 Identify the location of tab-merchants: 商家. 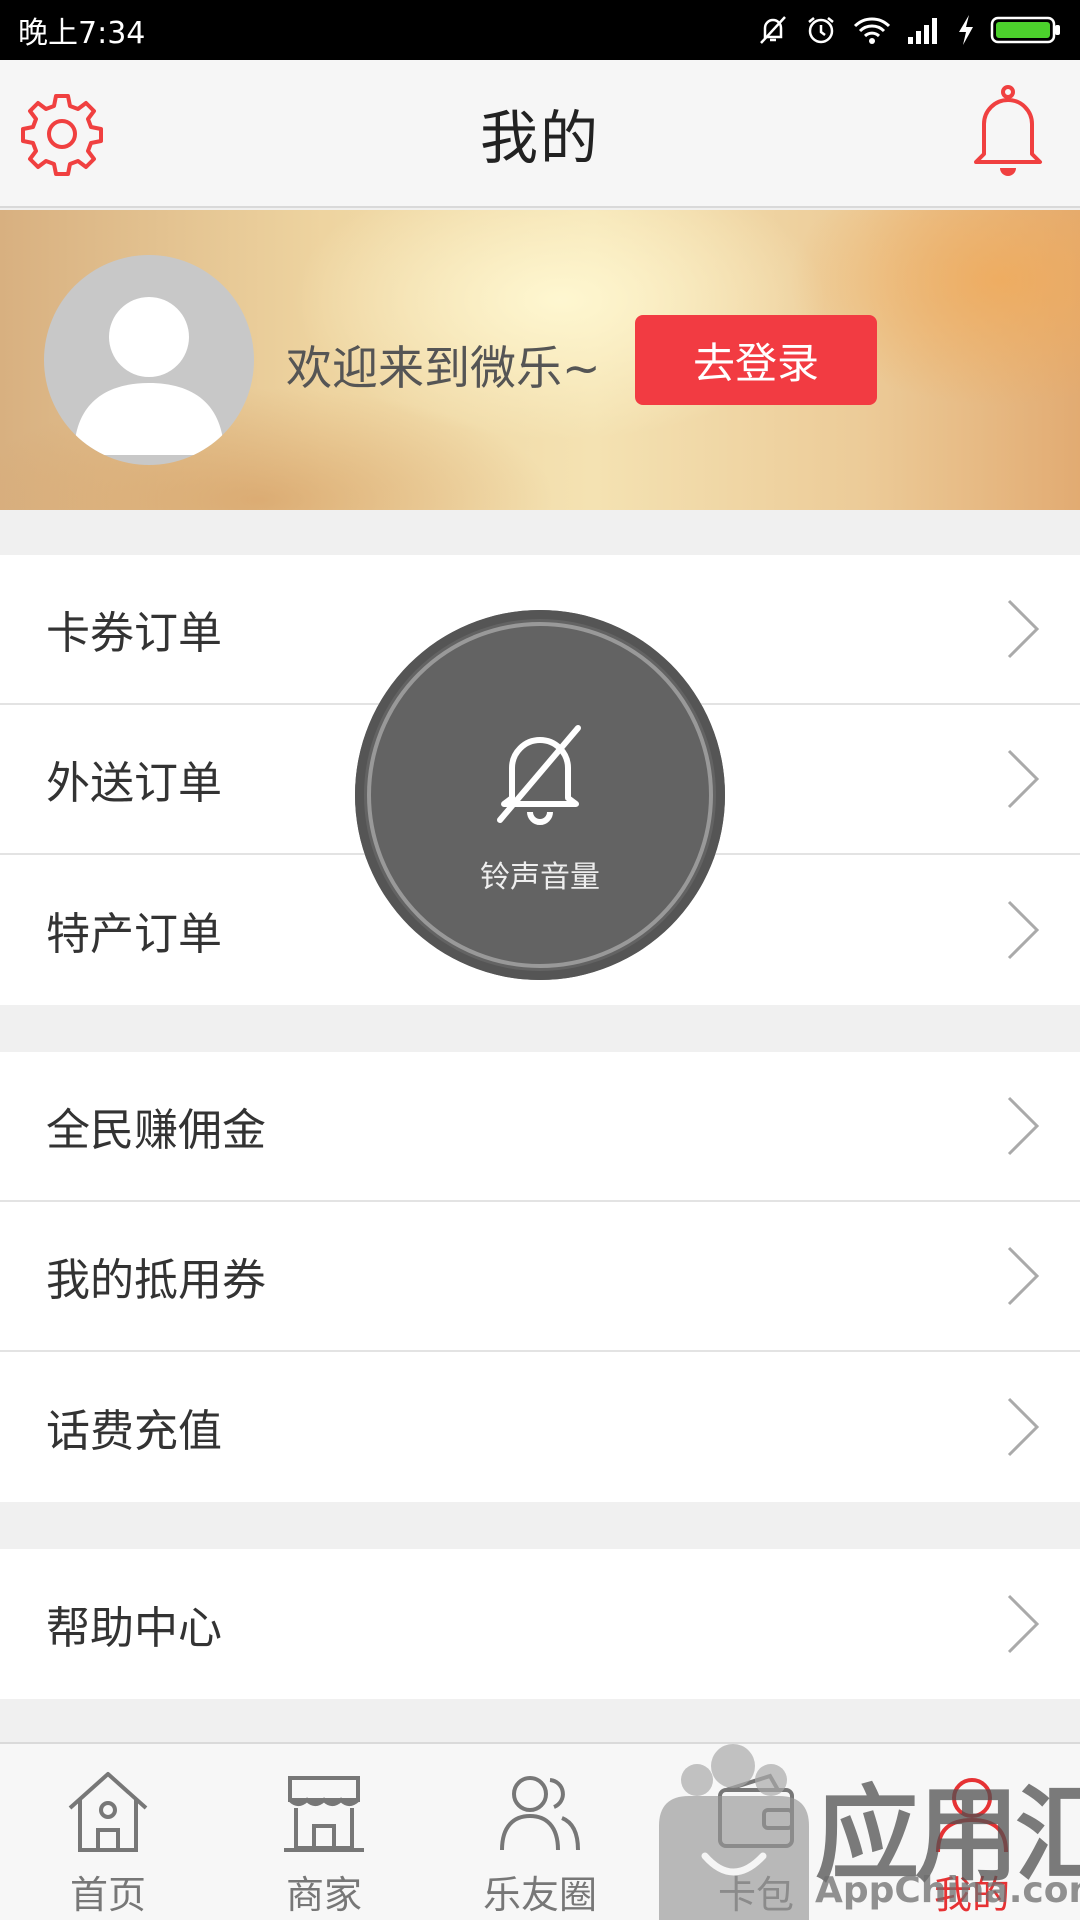
(324, 1832).